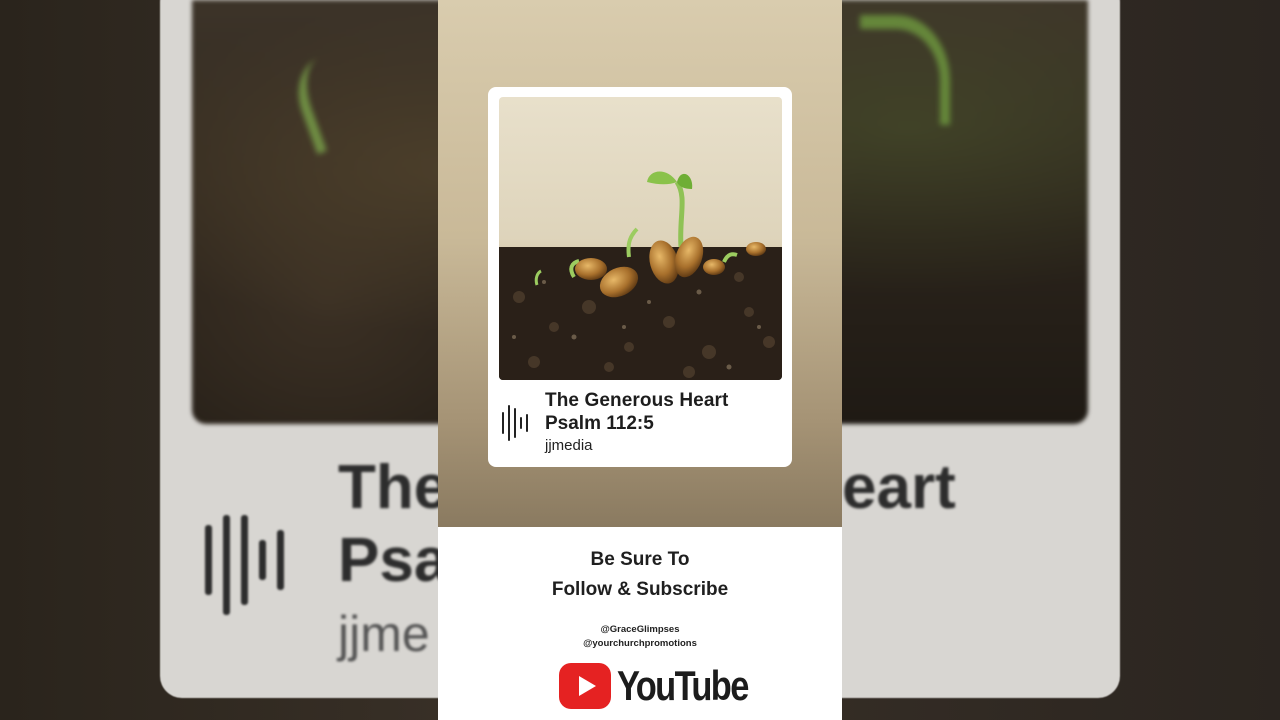 The height and width of the screenshot is (720, 1280). I want to click on cta-line-1: Be Sure To, so click(640, 559).